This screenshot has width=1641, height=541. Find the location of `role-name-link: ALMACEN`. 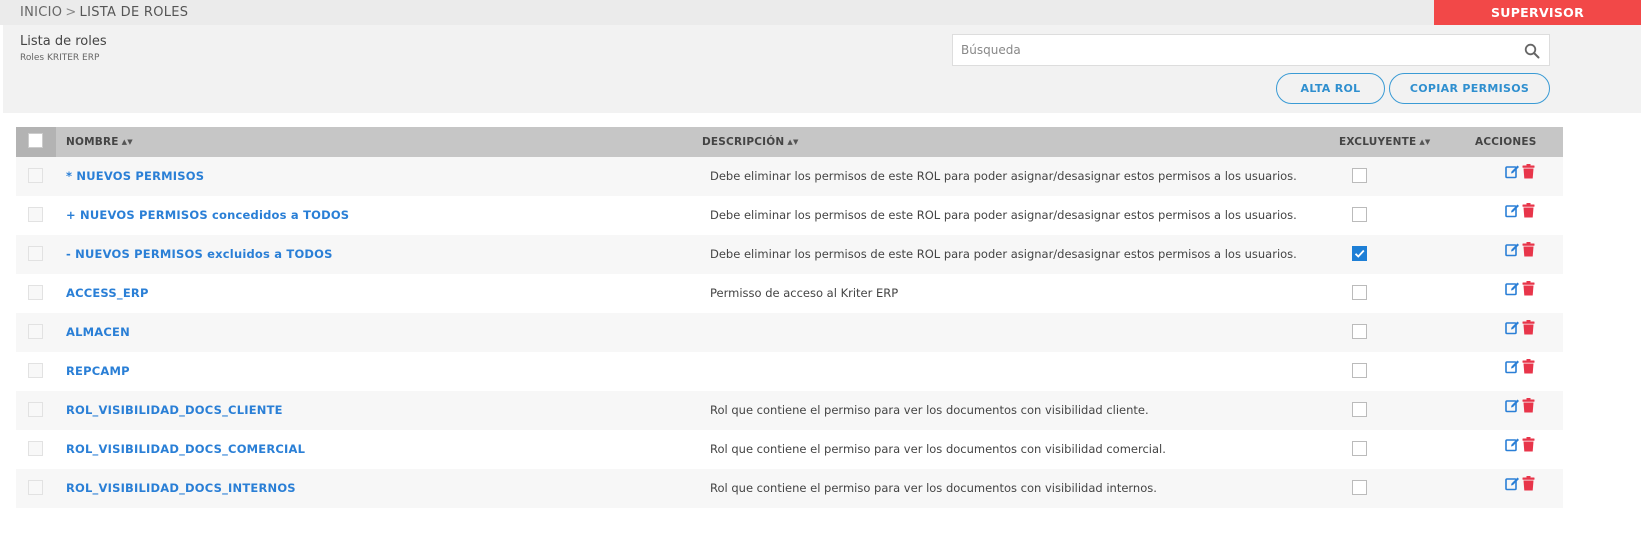

role-name-link: ALMACEN is located at coordinates (98, 332).